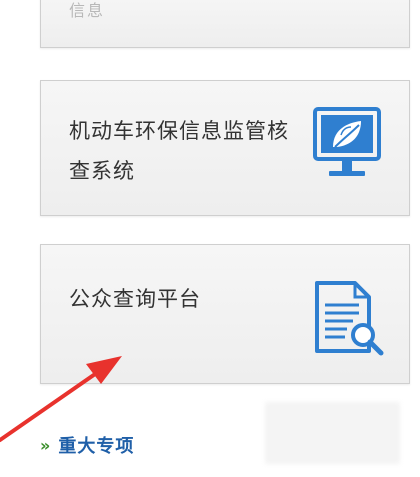 The height and width of the screenshot is (477, 420). What do you see at coordinates (135, 299) in the screenshot?
I see `public-query-platform-label: 公众查询平台` at bounding box center [135, 299].